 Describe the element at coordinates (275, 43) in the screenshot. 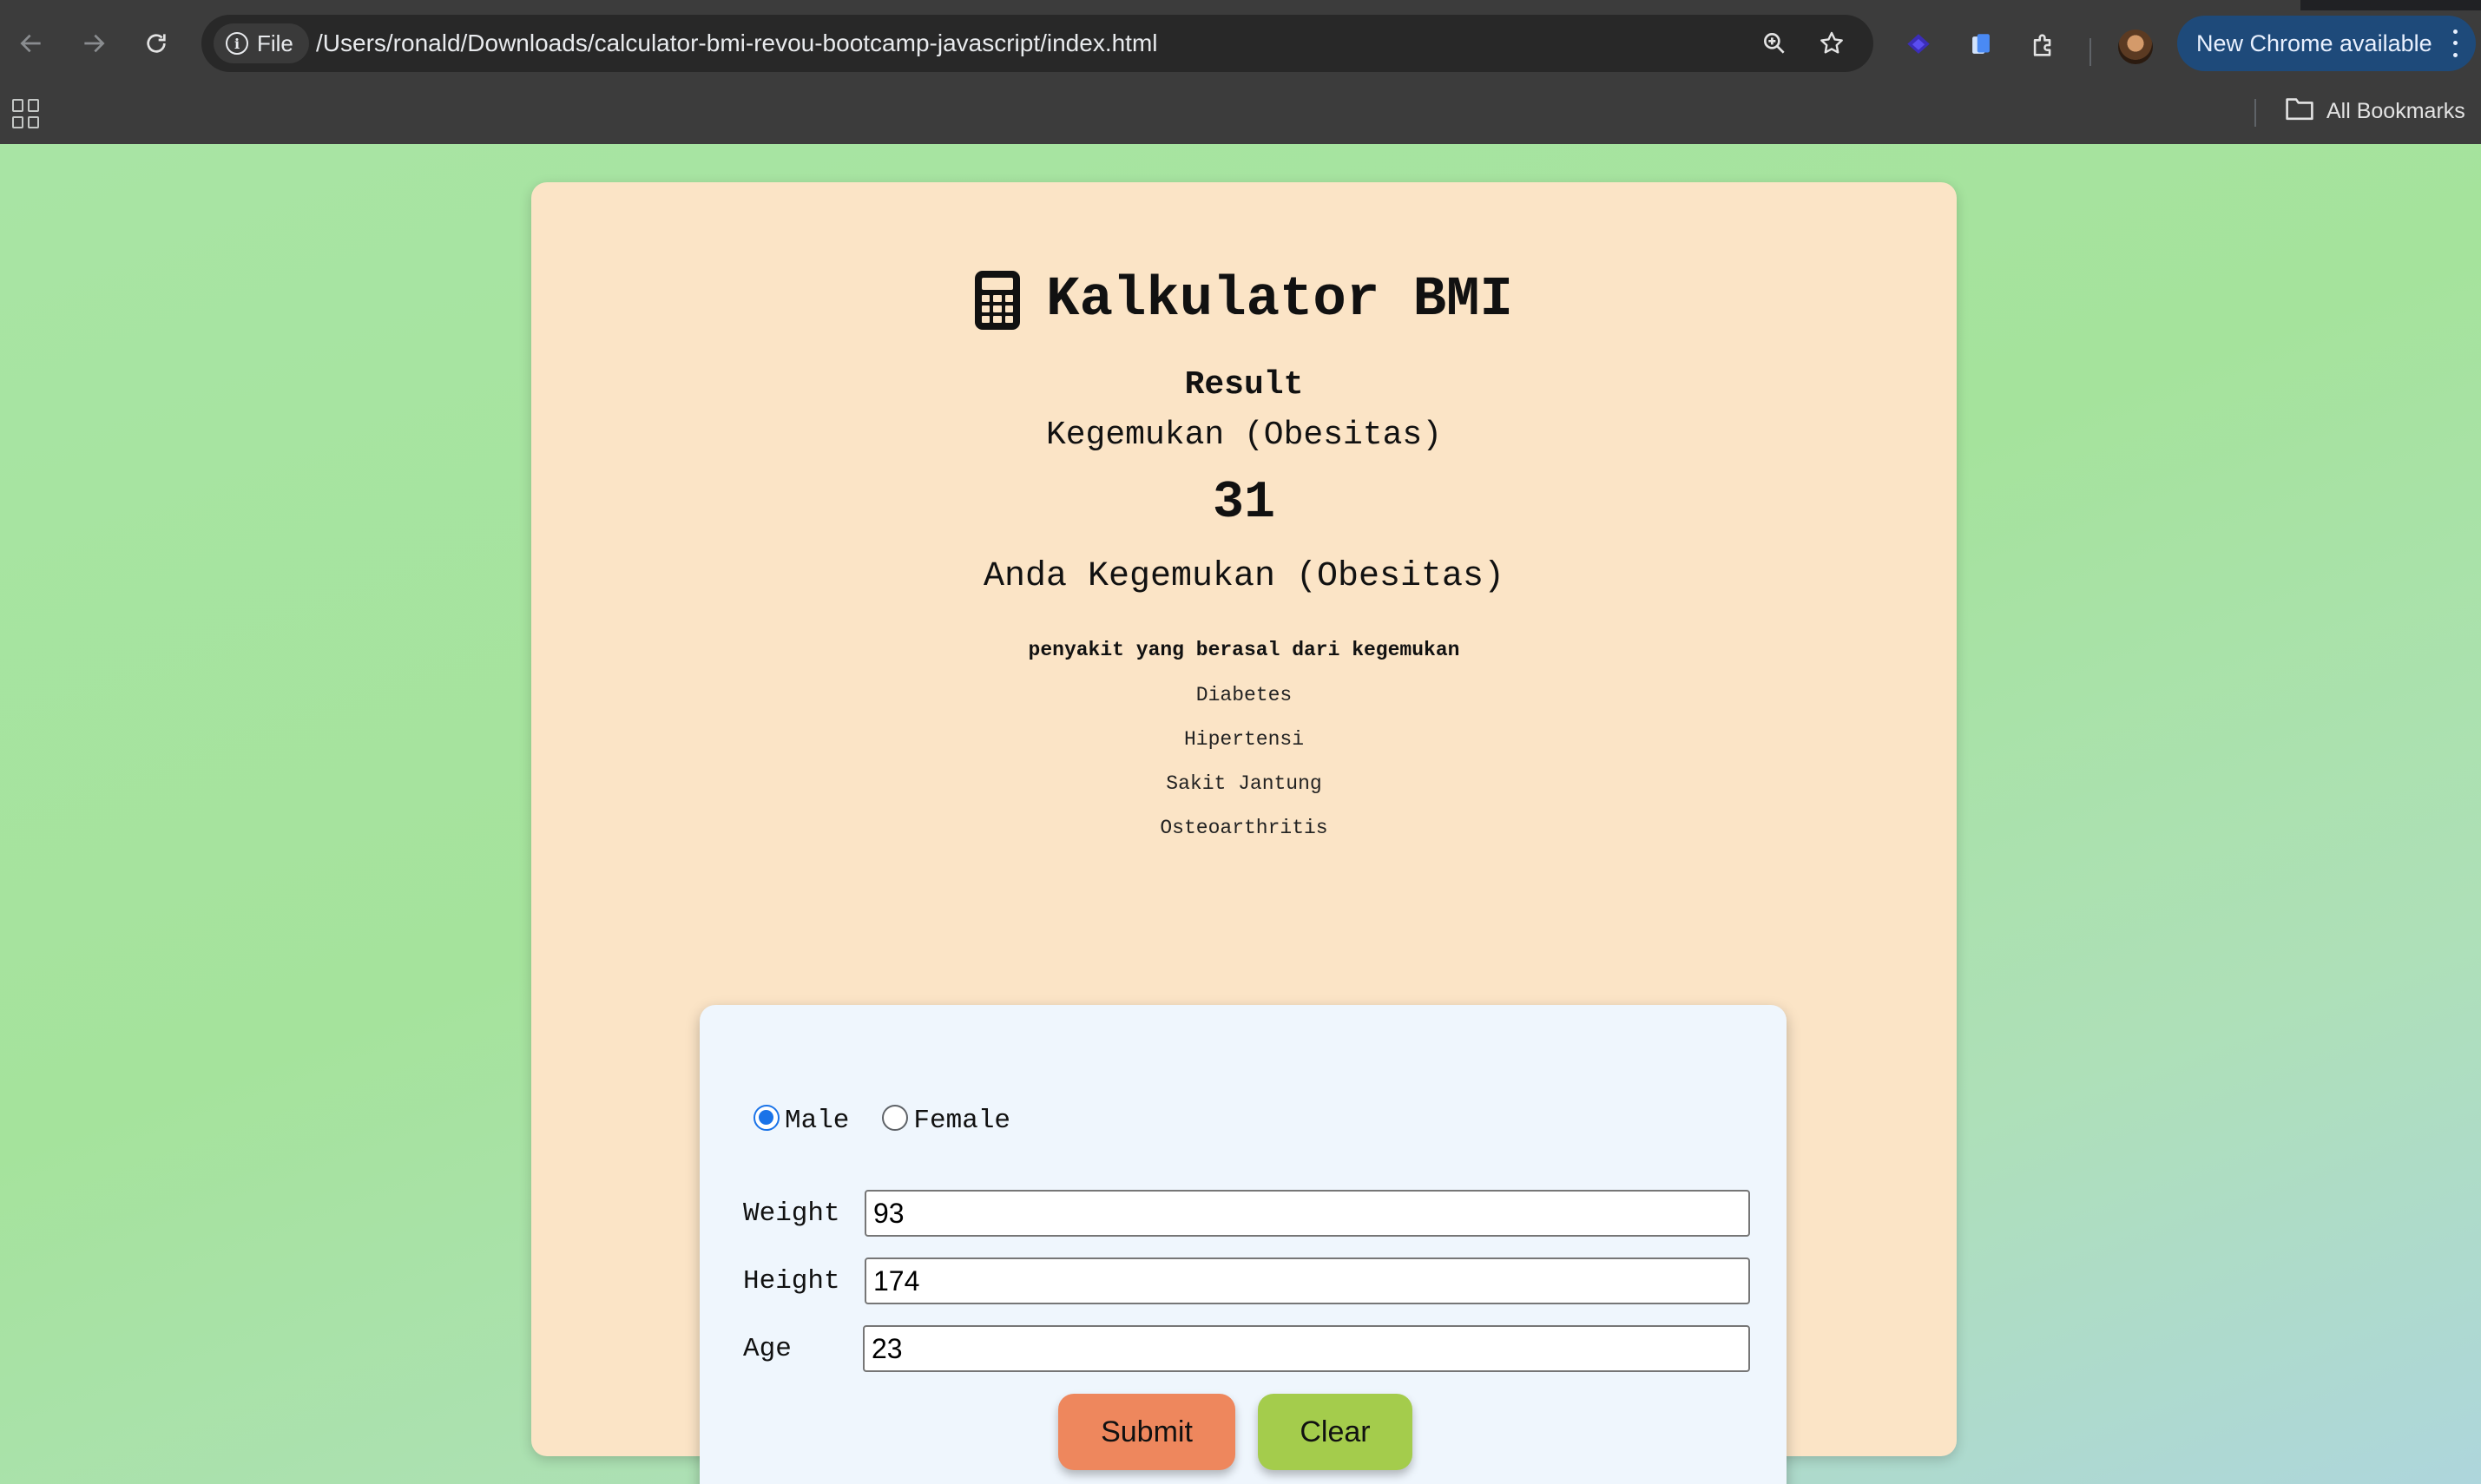

I see `site-chip-label: File` at that location.